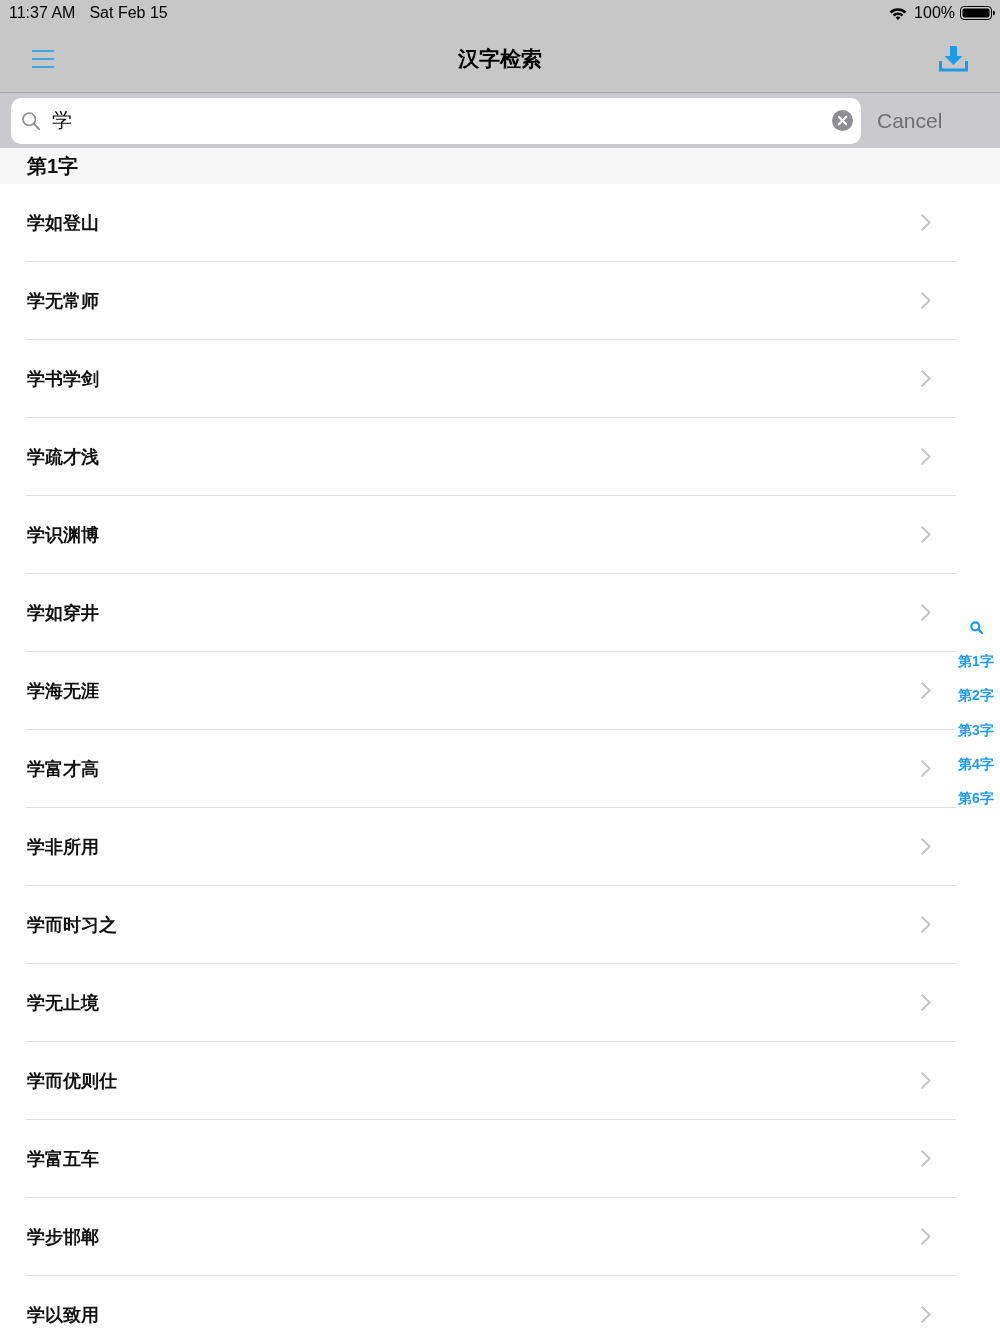 The image size is (1000, 1334). What do you see at coordinates (43, 59) in the screenshot?
I see `menu-icon` at bounding box center [43, 59].